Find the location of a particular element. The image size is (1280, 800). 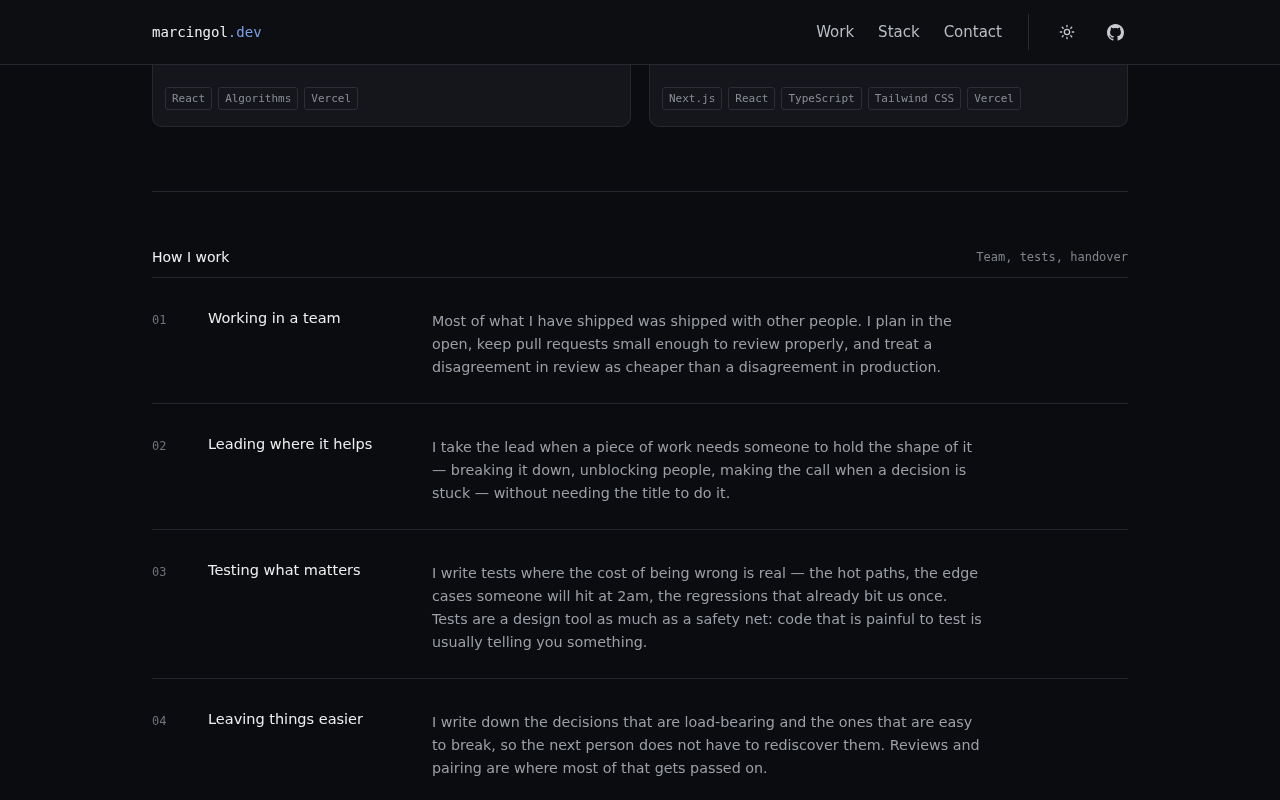

item-title: Leading where it helps is located at coordinates (291, 445).